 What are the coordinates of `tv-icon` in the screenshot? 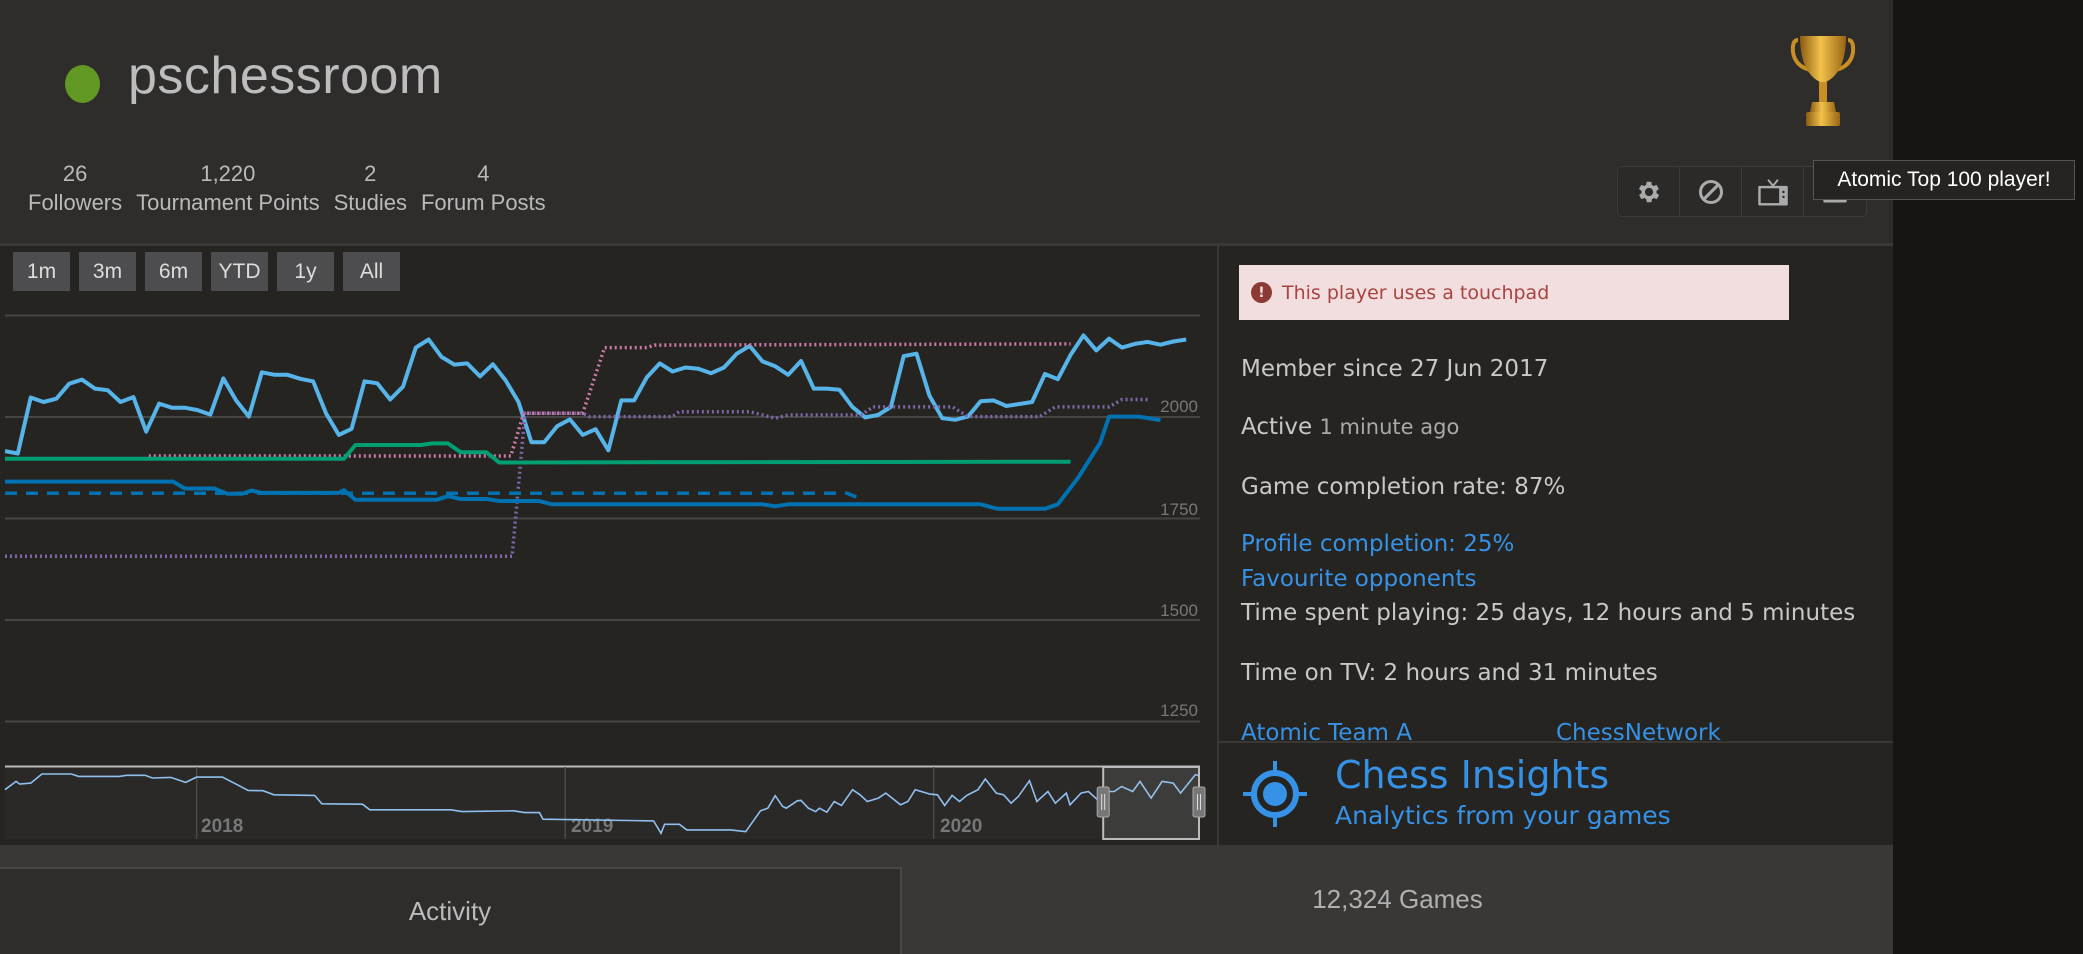 It's located at (1772, 192).